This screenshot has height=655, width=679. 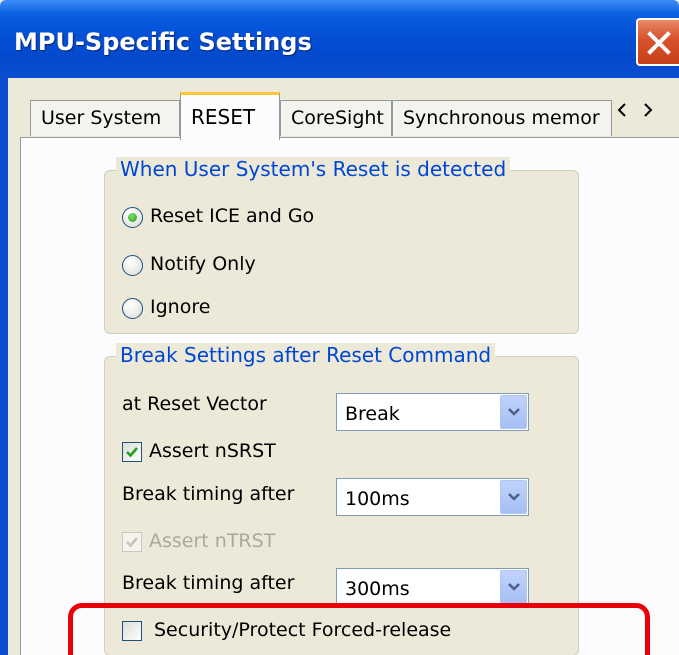 I want to click on tab-label: CoreSight, so click(x=337, y=118).